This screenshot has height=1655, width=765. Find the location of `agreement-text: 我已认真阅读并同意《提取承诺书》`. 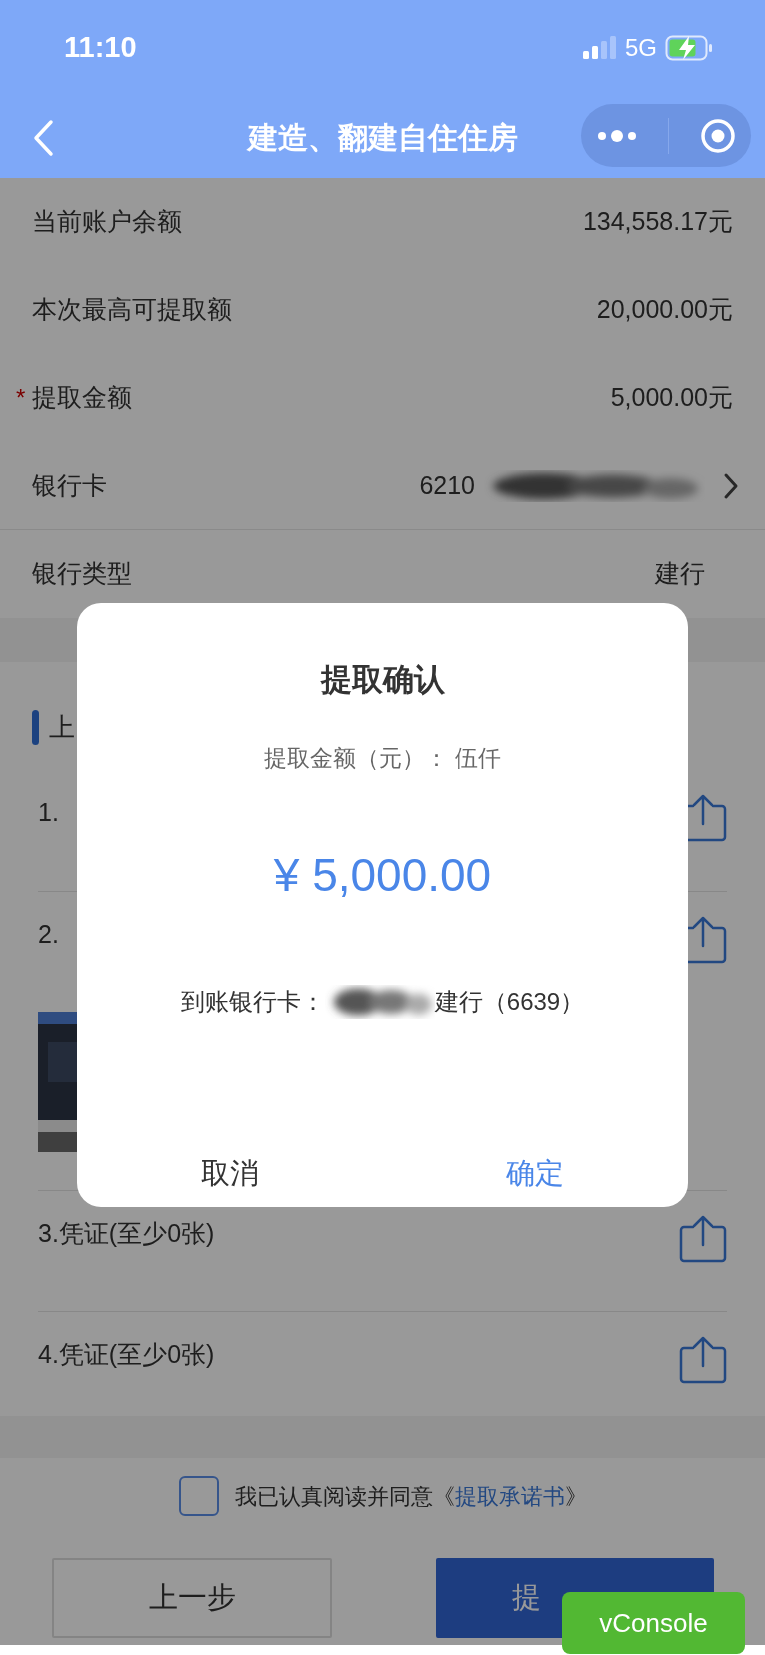

agreement-text: 我已认真阅读并同意《提取承诺书》 is located at coordinates (410, 1496).